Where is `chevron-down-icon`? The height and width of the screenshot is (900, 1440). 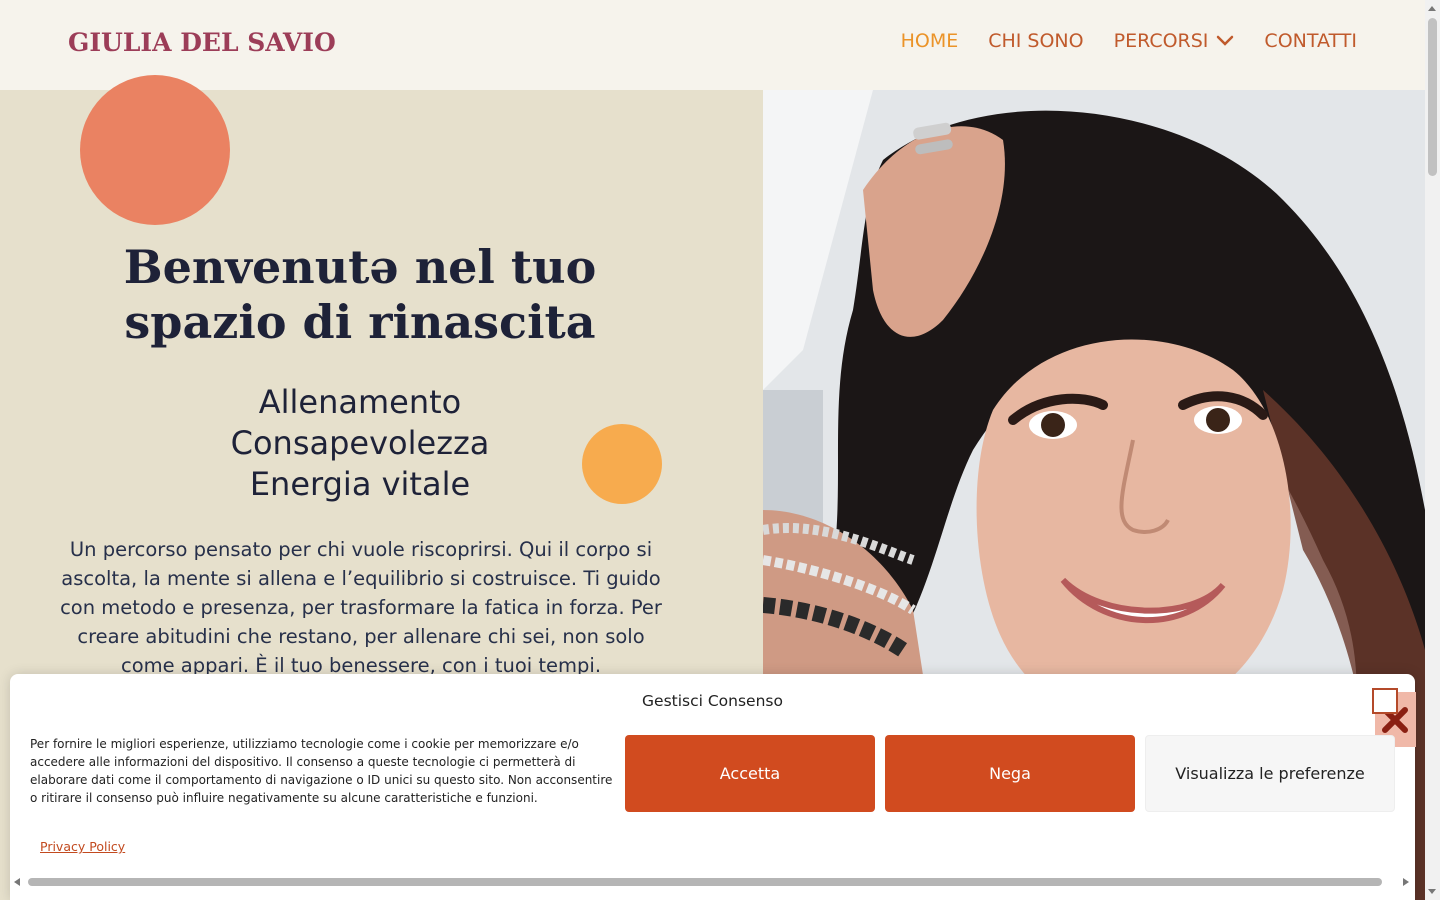 chevron-down-icon is located at coordinates (1225, 40).